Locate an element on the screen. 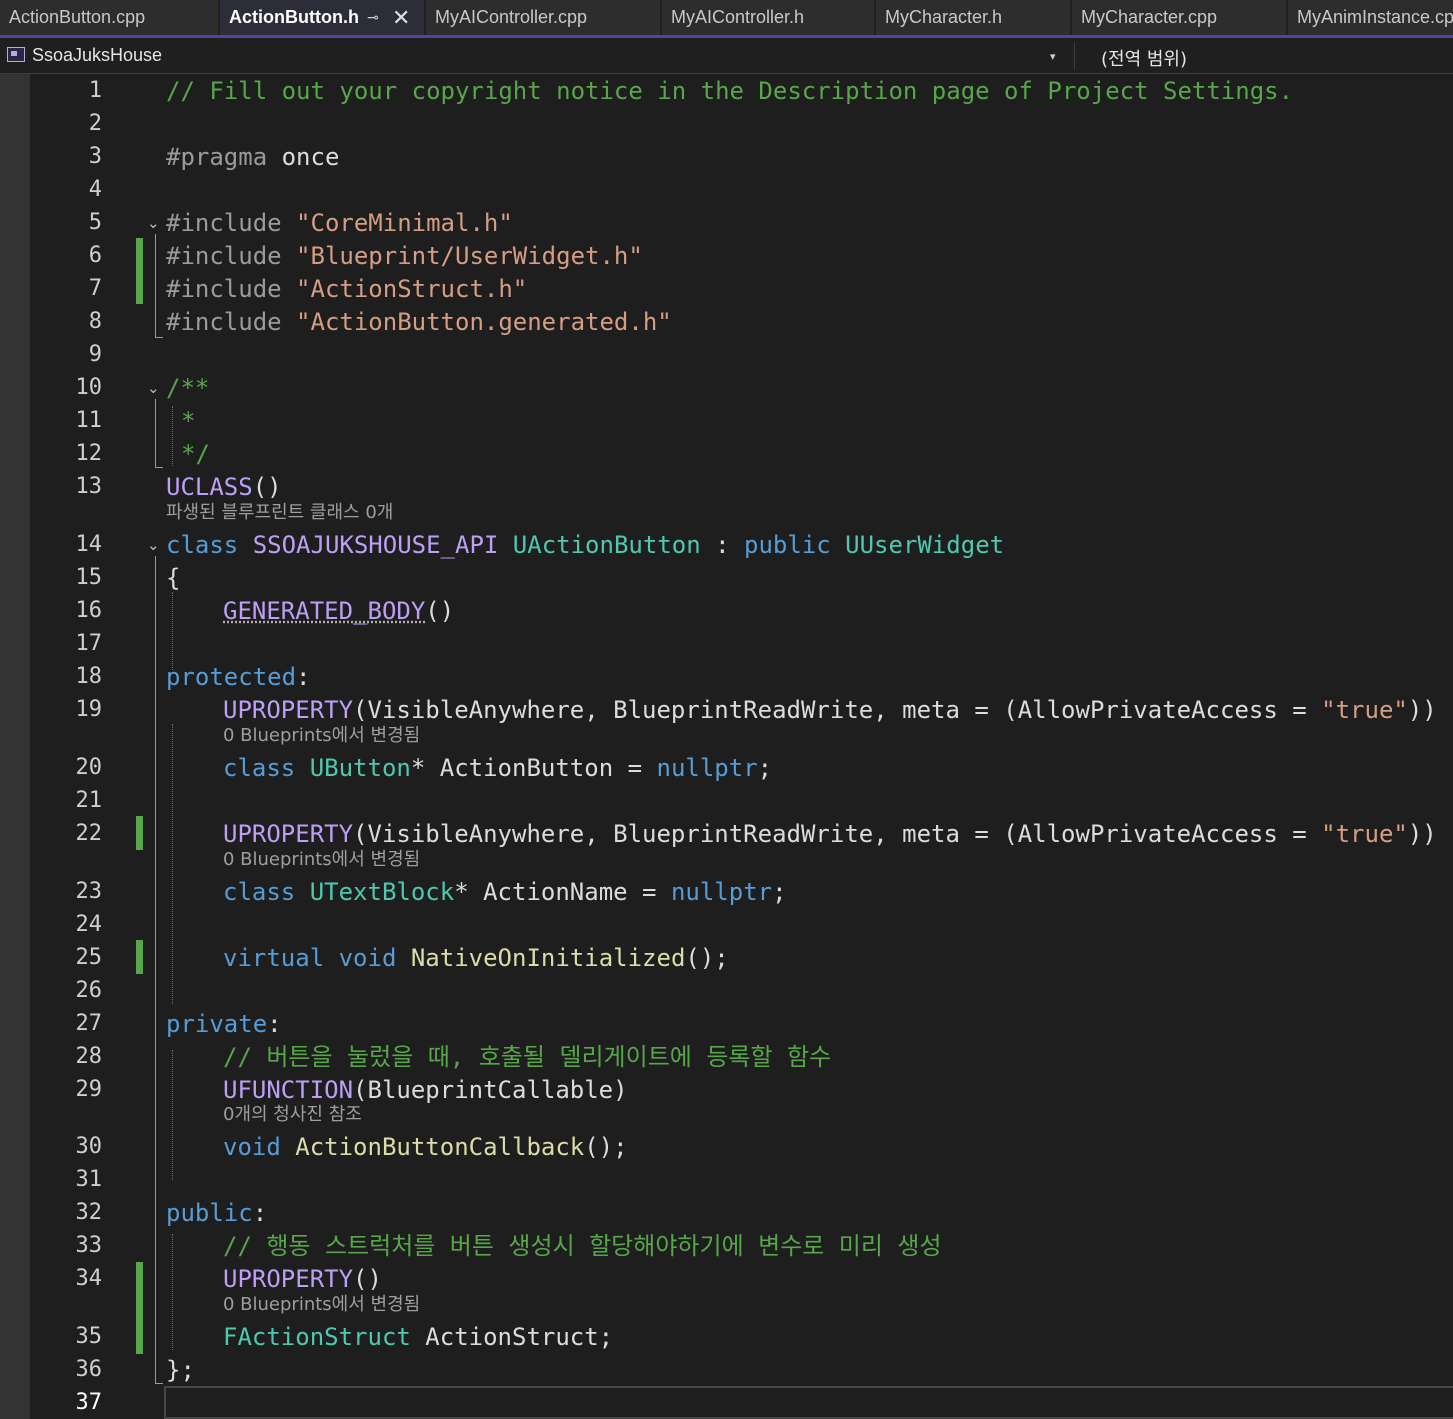 This screenshot has width=1453, height=1419. token-macro: UCLASS is located at coordinates (209, 487).